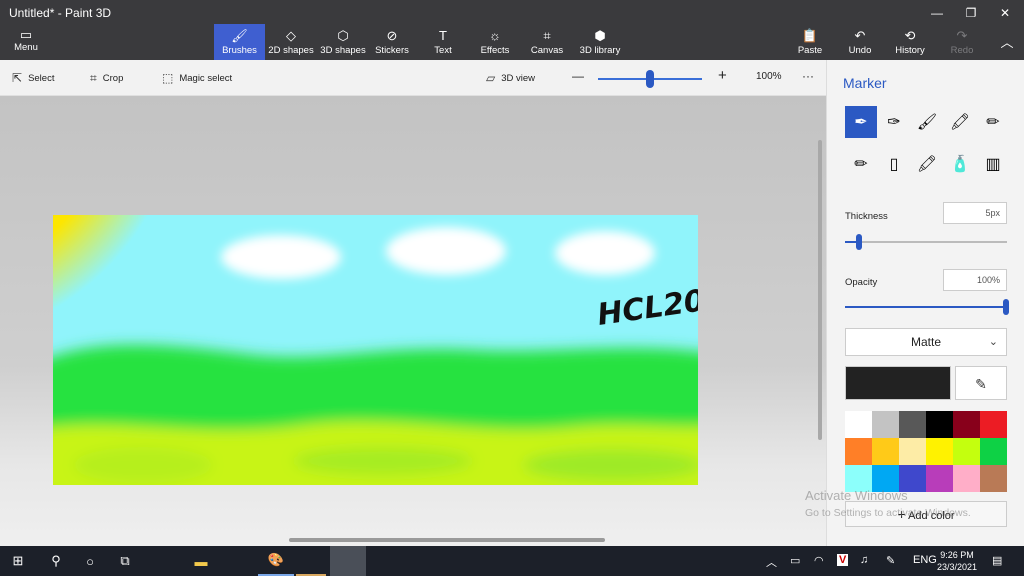 The width and height of the screenshot is (1024, 576). I want to click on magic-select-button: ⬚ Magic select, so click(197, 78).